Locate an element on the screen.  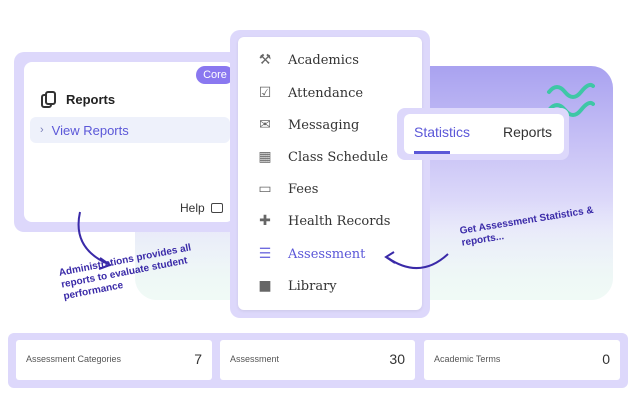
cash-icon: ▭ is located at coordinates (265, 189).